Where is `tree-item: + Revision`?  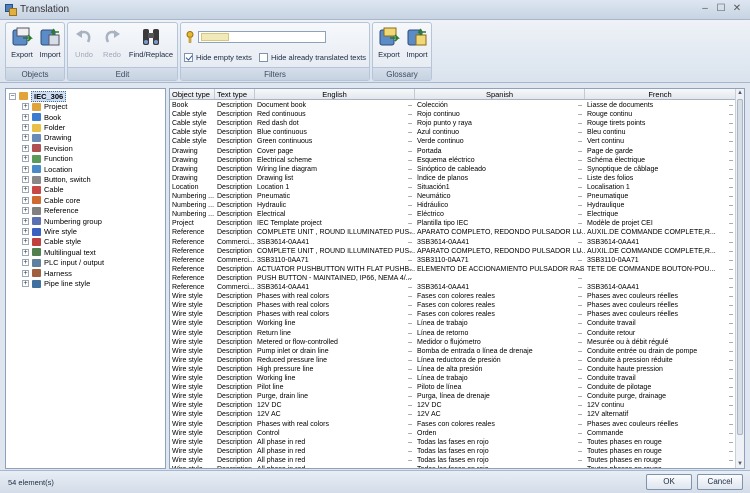
tree-item: + Revision is located at coordinates (47, 148).